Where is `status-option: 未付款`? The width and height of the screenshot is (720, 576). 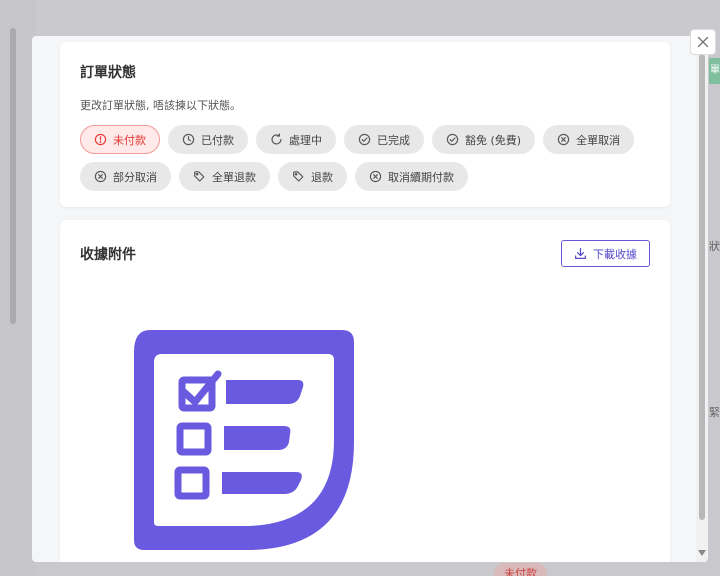
status-option: 未付款 is located at coordinates (120, 139).